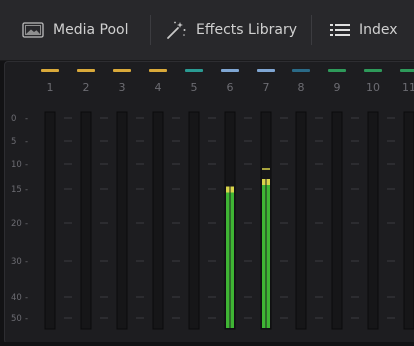  I want to click on tab-index-label: Index, so click(378, 30).